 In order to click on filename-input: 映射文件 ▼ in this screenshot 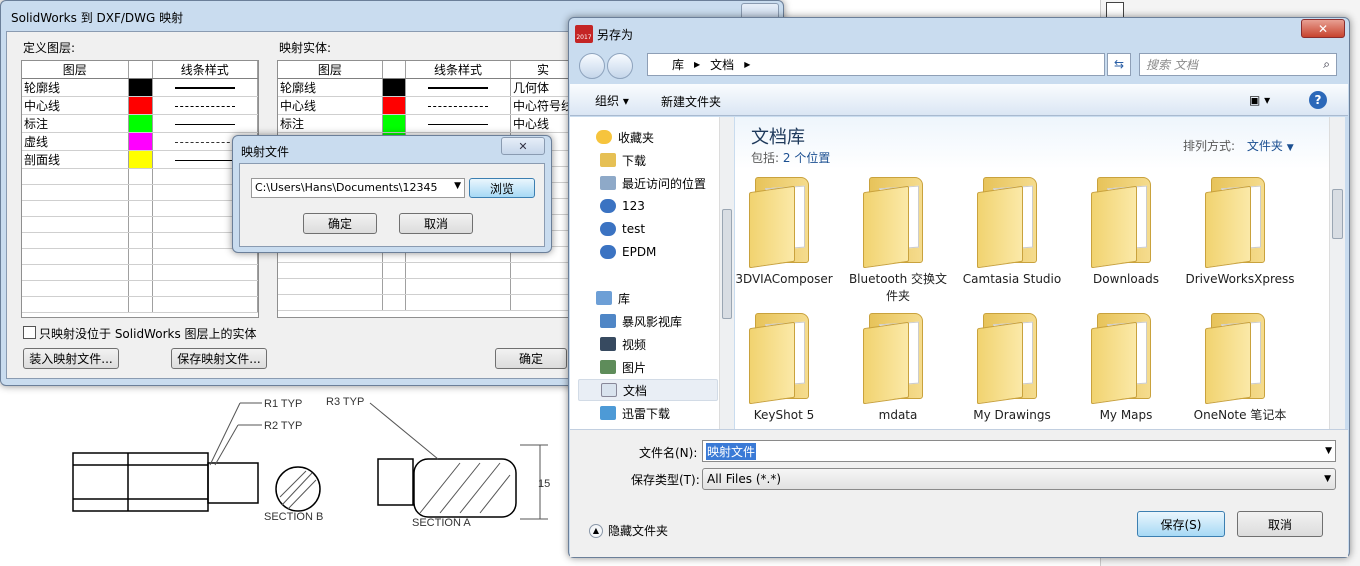, I will do `click(1019, 451)`.